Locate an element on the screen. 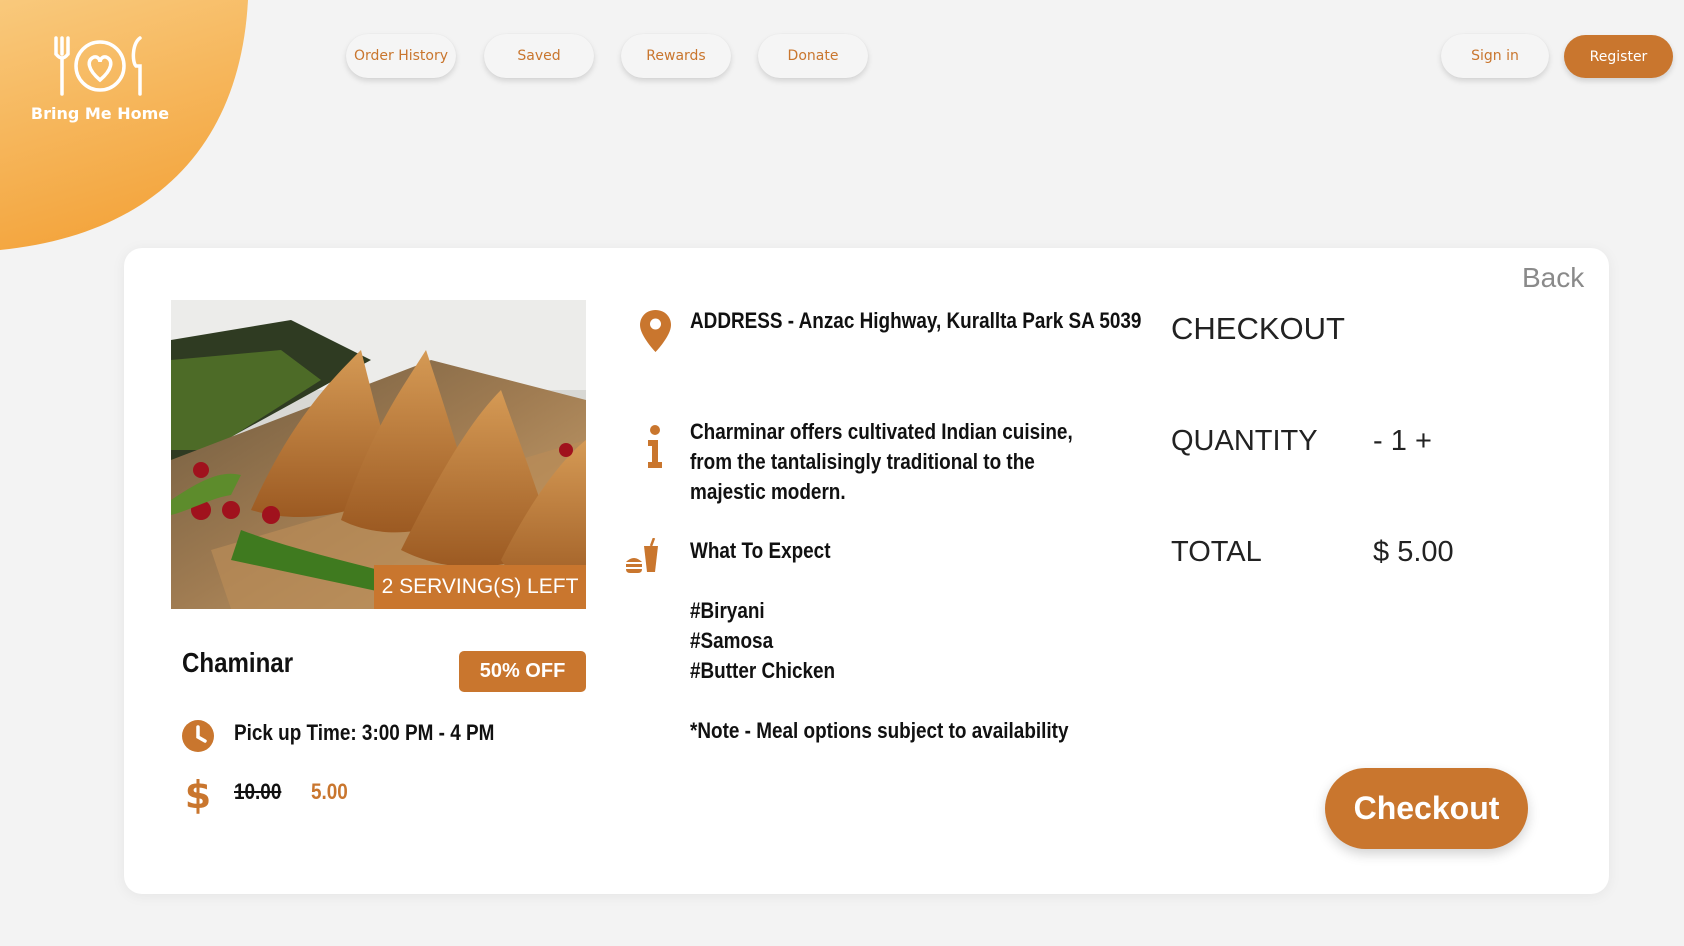  dollar-icon: $ is located at coordinates (198, 794).